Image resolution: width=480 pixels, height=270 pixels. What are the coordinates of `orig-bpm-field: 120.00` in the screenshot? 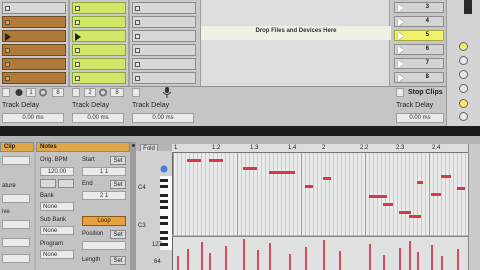 It's located at (57, 171).